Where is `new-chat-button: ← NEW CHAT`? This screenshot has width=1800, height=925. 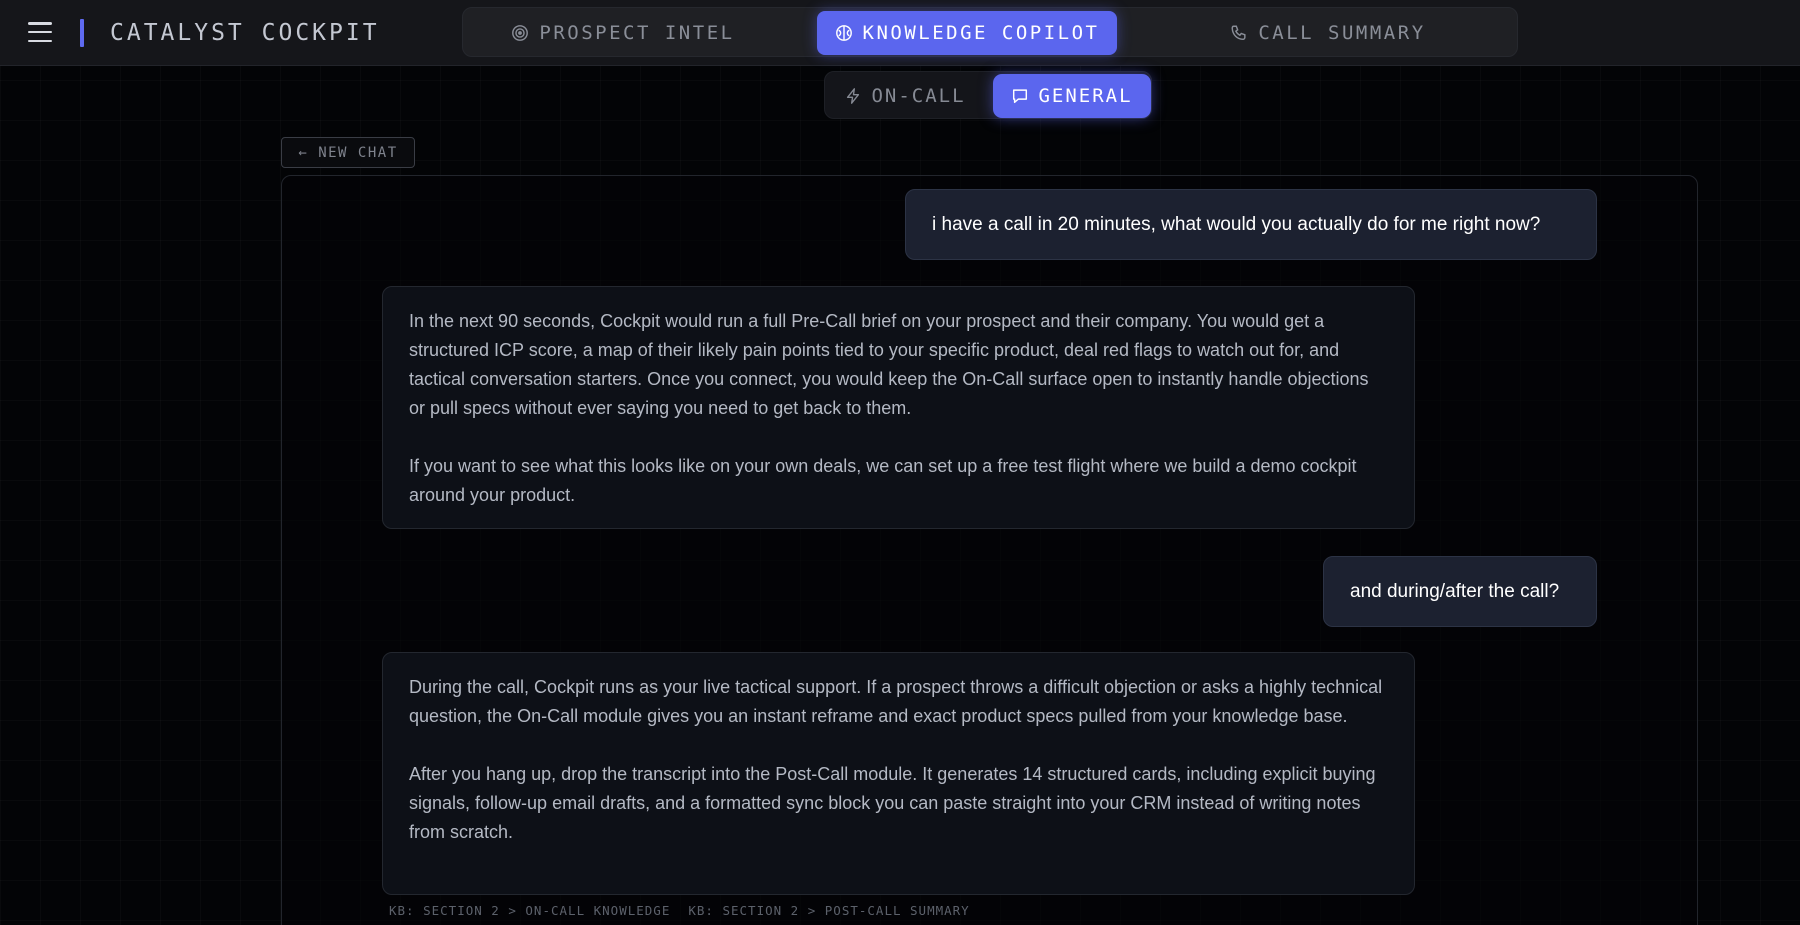
new-chat-button: ← NEW CHAT is located at coordinates (348, 152).